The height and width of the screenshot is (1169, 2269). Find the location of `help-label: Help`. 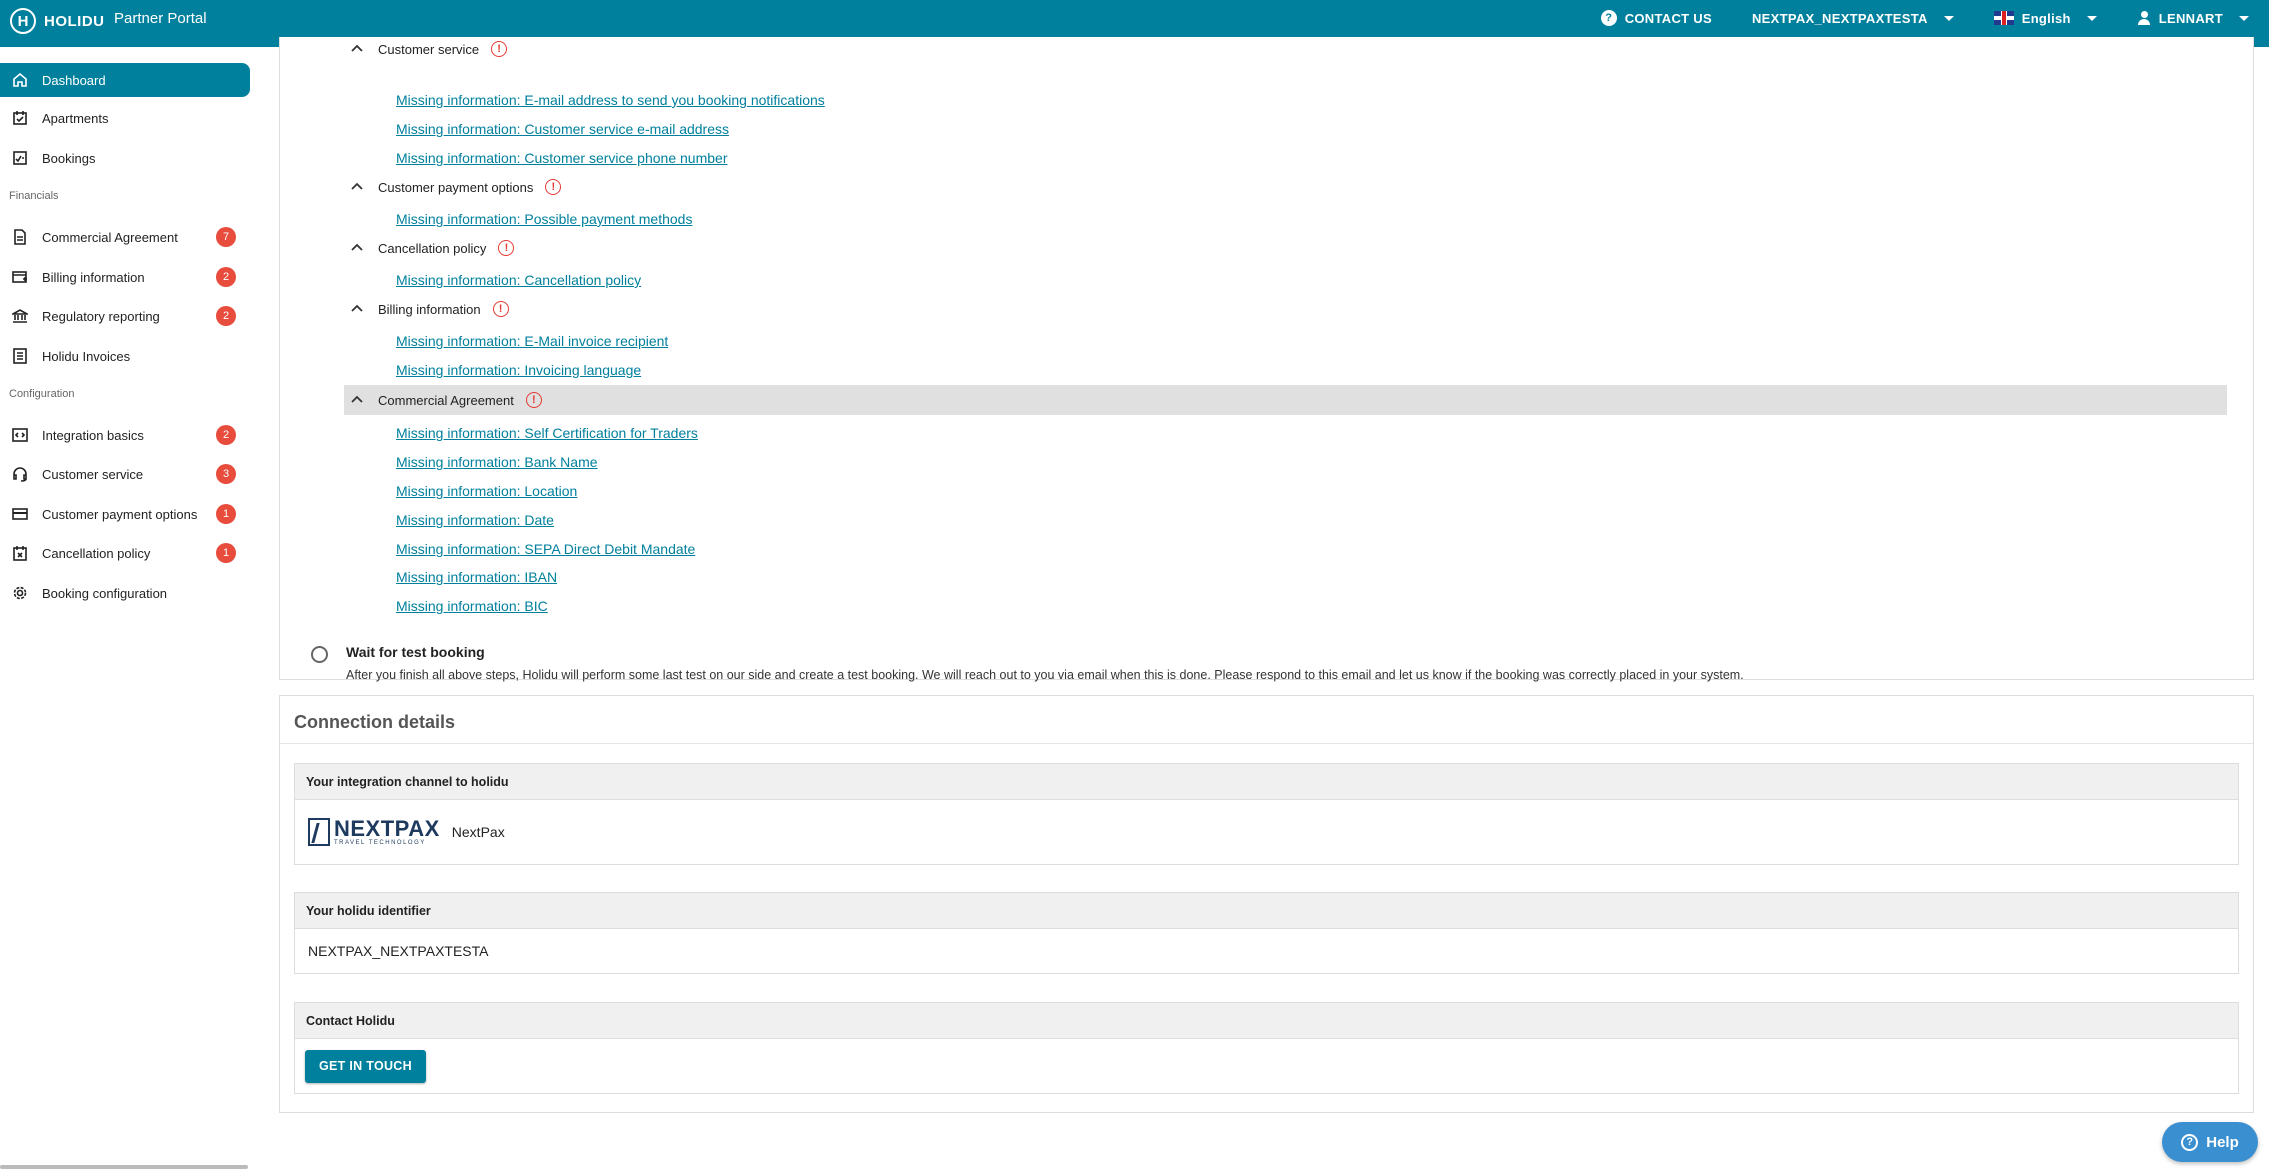

help-label: Help is located at coordinates (2222, 1142).